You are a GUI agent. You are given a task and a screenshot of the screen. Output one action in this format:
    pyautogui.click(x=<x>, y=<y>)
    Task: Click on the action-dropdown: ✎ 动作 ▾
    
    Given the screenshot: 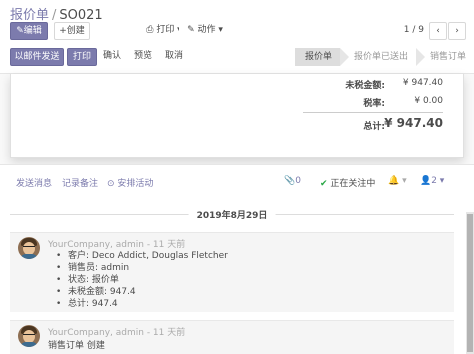 What is the action you would take?
    pyautogui.click(x=205, y=31)
    